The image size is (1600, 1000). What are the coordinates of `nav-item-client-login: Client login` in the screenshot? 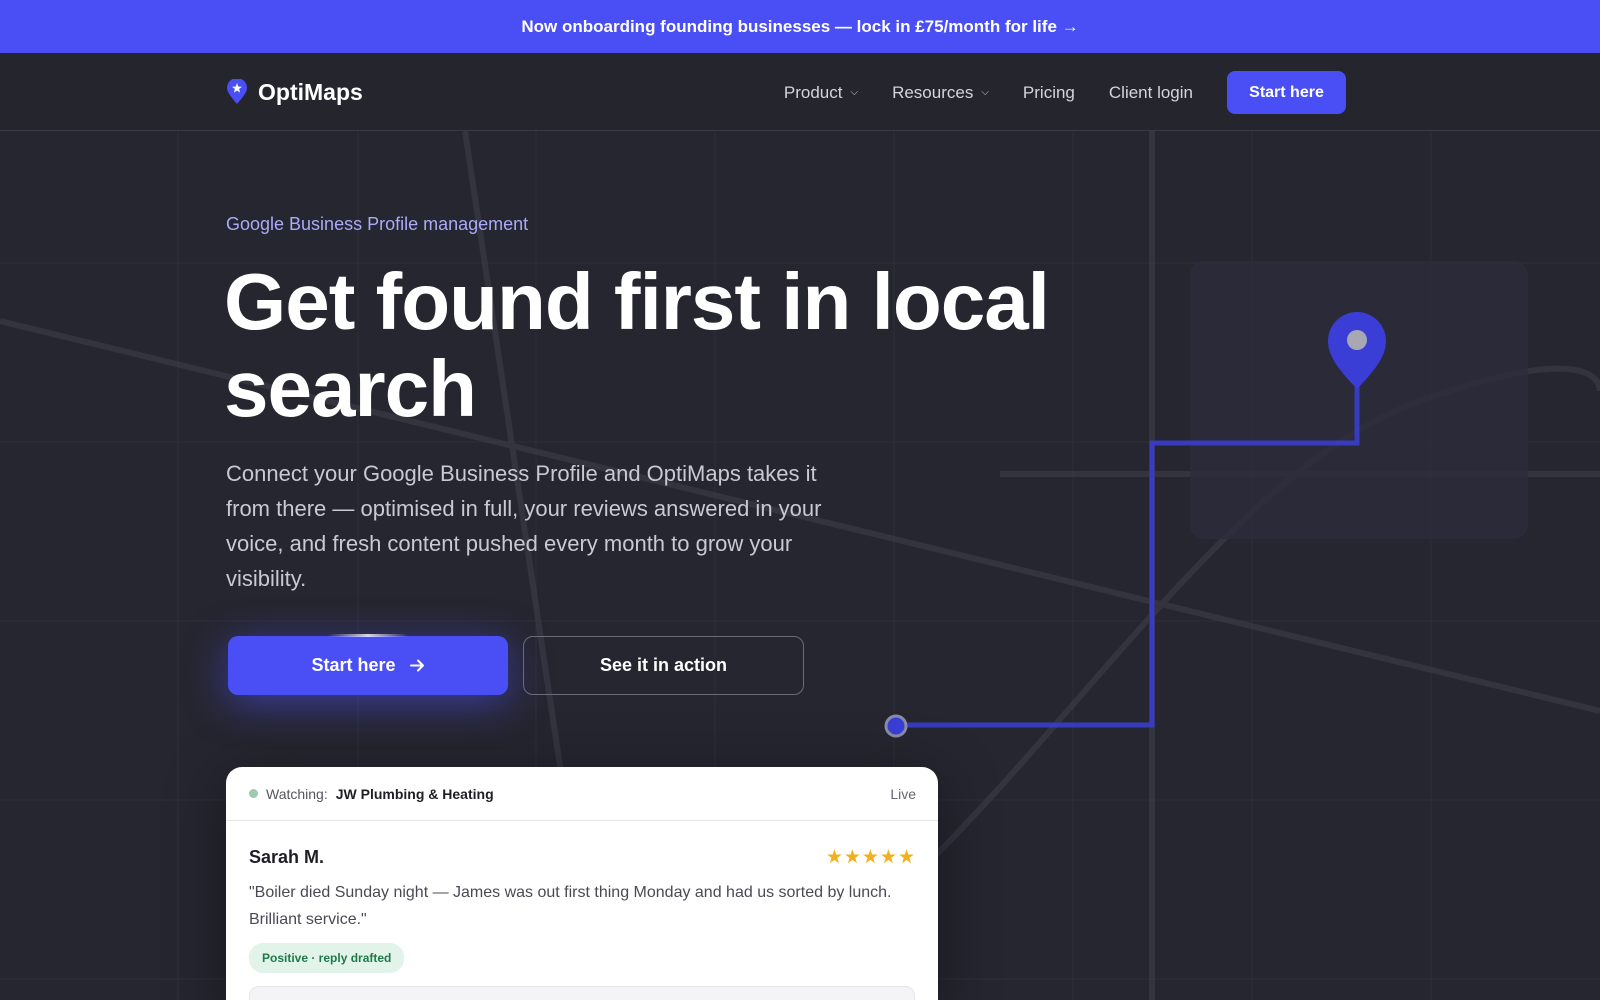 It's located at (1151, 93).